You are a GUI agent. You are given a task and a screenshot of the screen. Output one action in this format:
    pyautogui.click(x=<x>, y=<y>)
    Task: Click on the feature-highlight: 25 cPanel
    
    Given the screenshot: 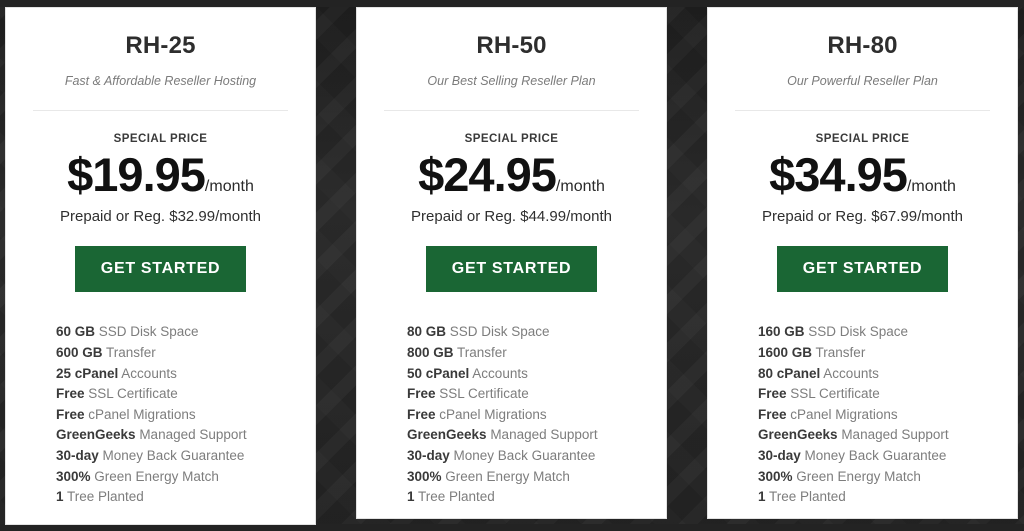 What is the action you would take?
    pyautogui.click(x=87, y=373)
    